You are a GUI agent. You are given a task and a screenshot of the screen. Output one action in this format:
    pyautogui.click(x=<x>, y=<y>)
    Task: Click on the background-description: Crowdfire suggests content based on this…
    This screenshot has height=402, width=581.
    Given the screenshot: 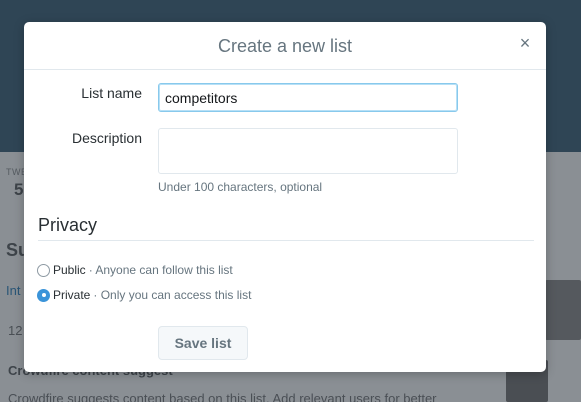 What is the action you would take?
    pyautogui.click(x=222, y=396)
    